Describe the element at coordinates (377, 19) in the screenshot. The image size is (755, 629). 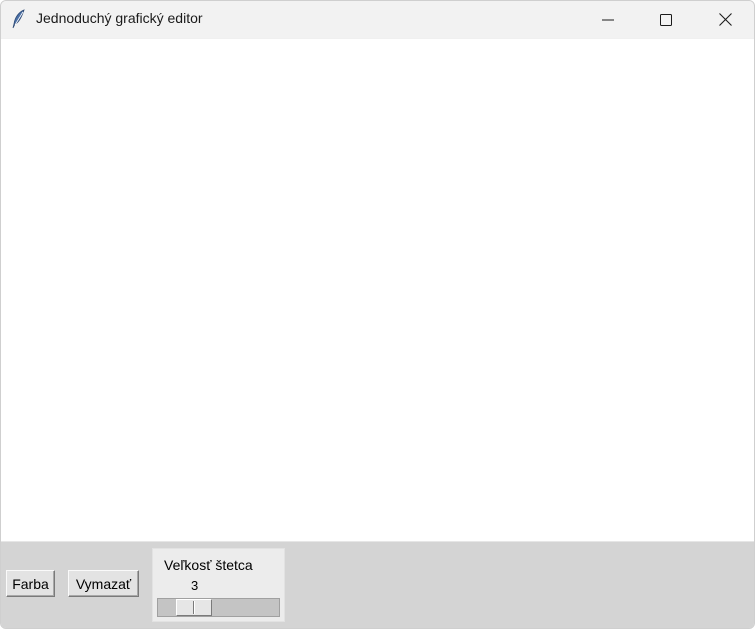
I see `title-bar: Jednoduchý grafický editor` at that location.